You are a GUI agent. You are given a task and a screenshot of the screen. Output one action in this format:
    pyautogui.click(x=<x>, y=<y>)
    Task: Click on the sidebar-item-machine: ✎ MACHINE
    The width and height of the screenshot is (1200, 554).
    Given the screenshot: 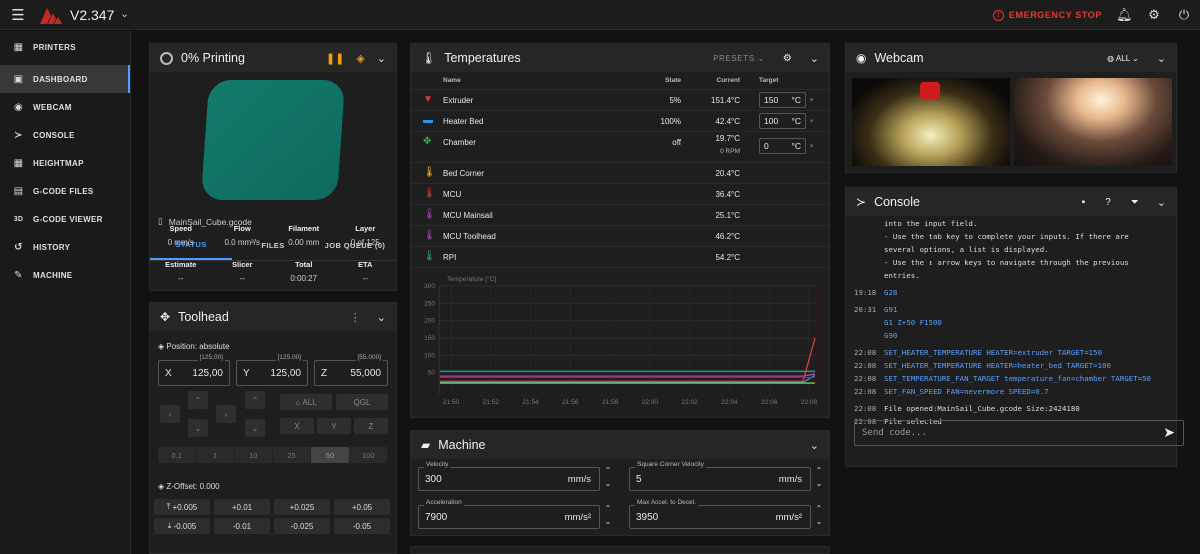 What is the action you would take?
    pyautogui.click(x=65, y=275)
    